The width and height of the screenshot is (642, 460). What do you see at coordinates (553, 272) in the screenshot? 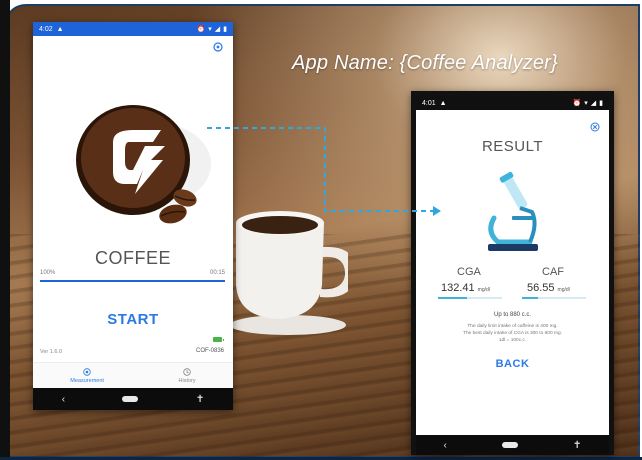
I see `caf-label: CAF` at bounding box center [553, 272].